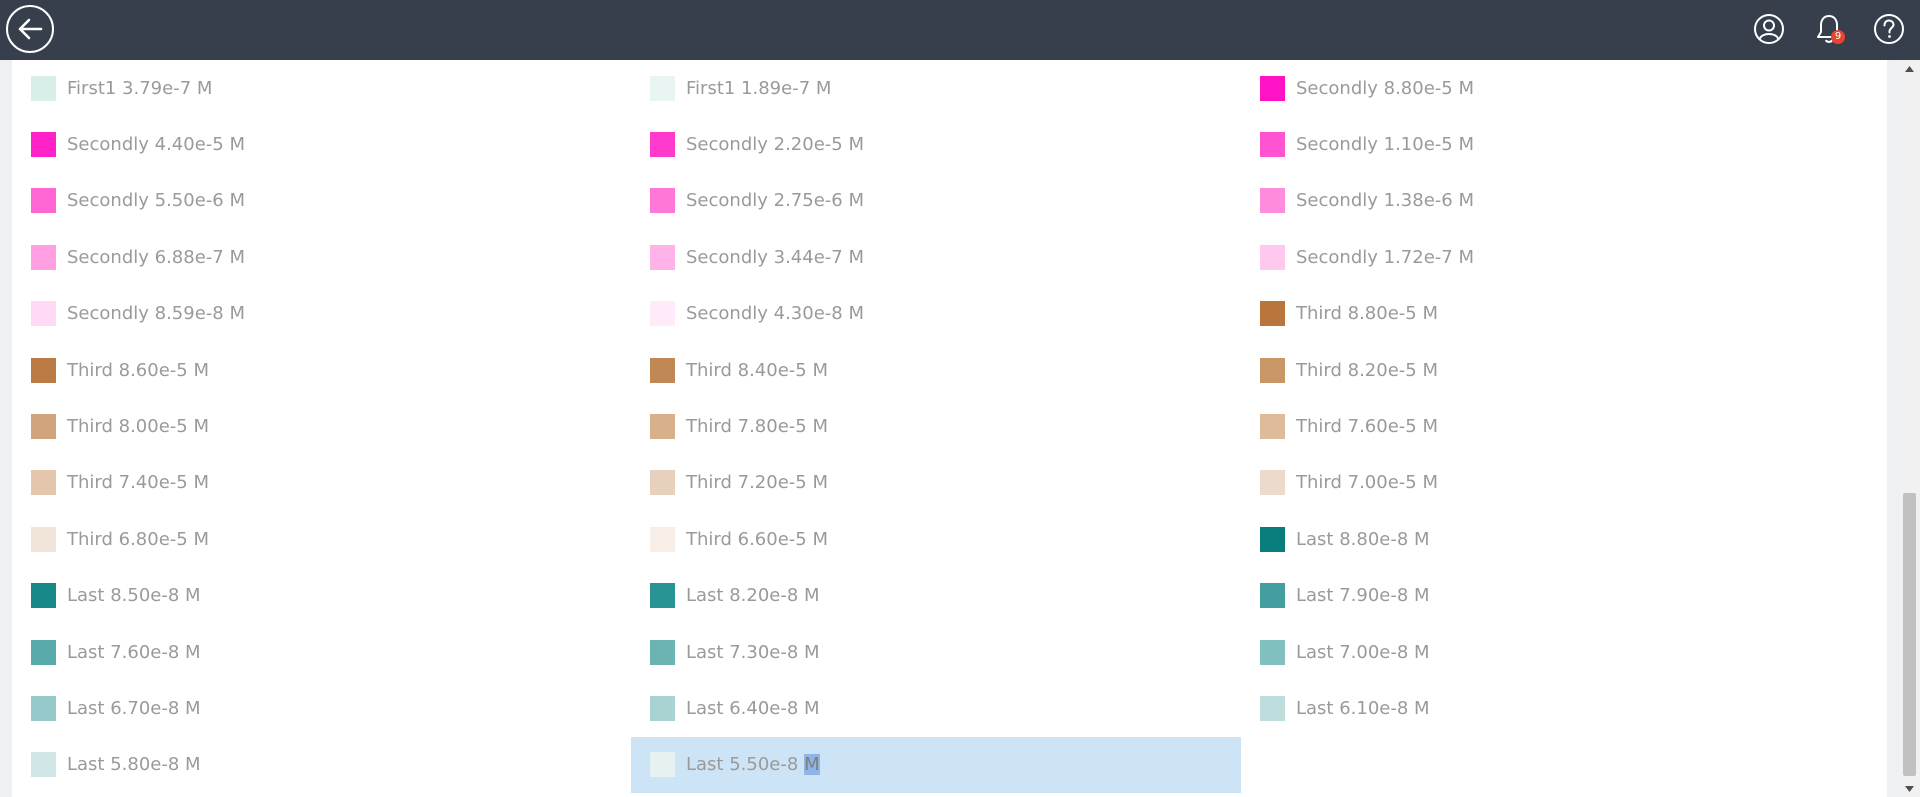 This screenshot has height=797, width=1920. What do you see at coordinates (317, 708) in the screenshot?
I see `legend-item: Last 6.70e-8 M` at bounding box center [317, 708].